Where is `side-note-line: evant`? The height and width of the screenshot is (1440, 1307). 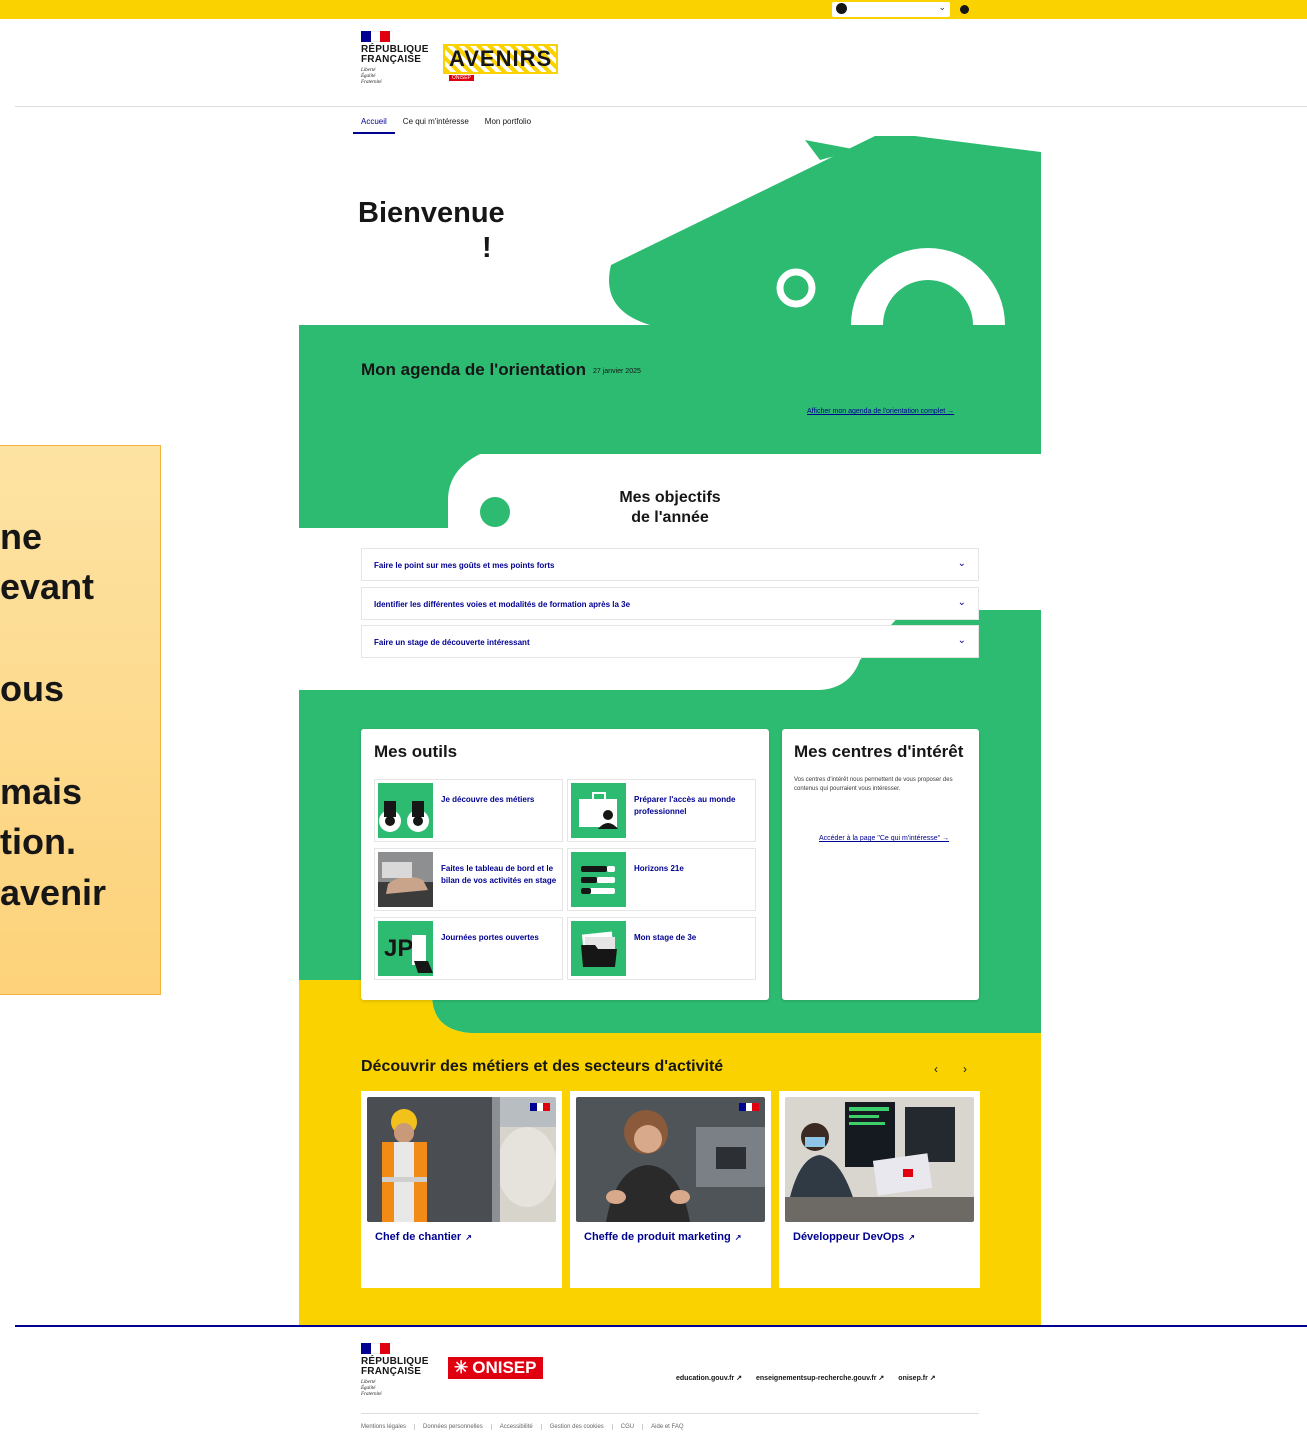 side-note-line: evant is located at coordinates (47, 586).